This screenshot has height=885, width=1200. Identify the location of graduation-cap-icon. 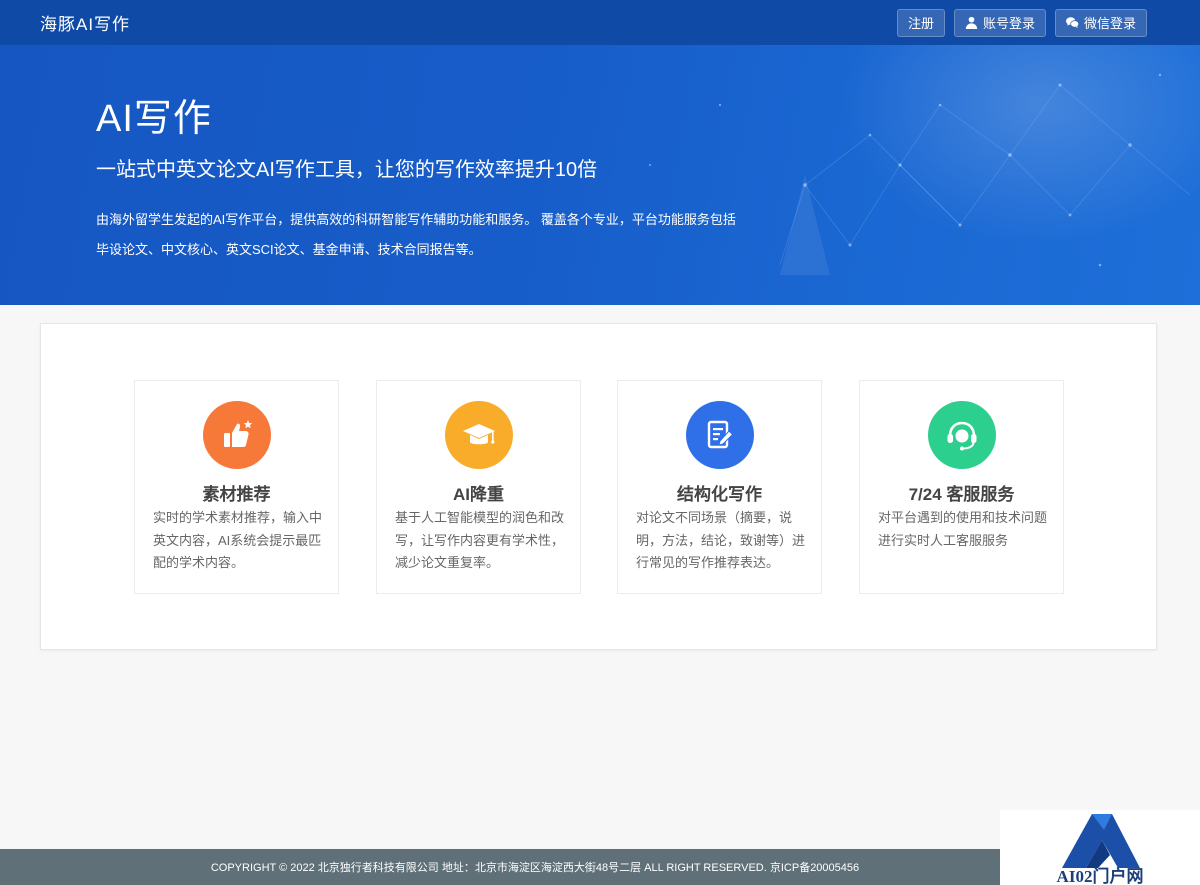
(479, 434).